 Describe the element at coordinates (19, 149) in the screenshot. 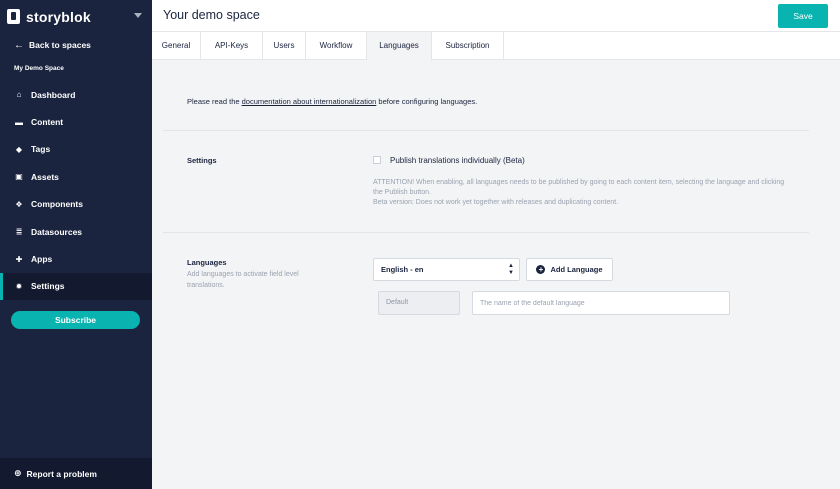

I see `tags-icon: ◆` at that location.